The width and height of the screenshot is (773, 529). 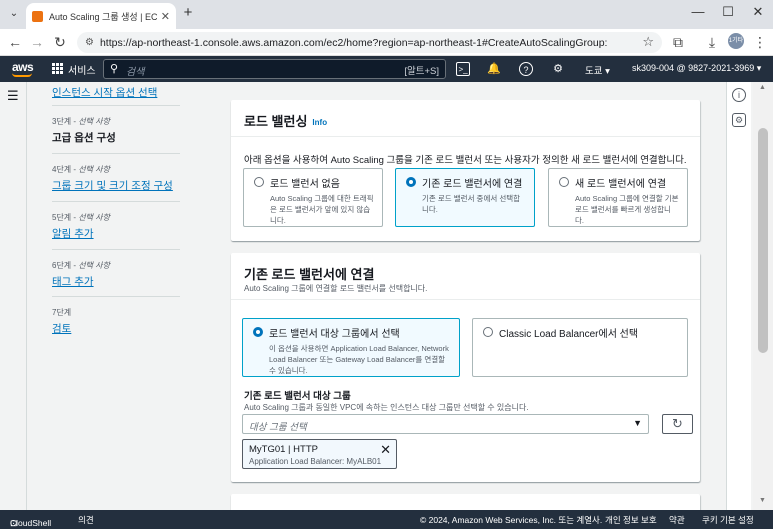 I want to click on extensions-icon: ⧉, so click(x=678, y=42).